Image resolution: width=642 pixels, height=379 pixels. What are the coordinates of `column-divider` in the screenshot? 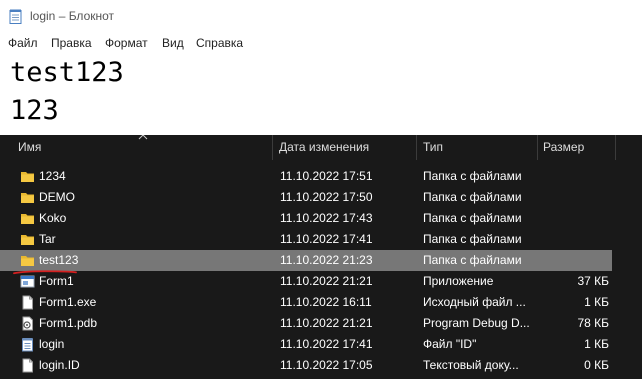 It's located at (615, 147).